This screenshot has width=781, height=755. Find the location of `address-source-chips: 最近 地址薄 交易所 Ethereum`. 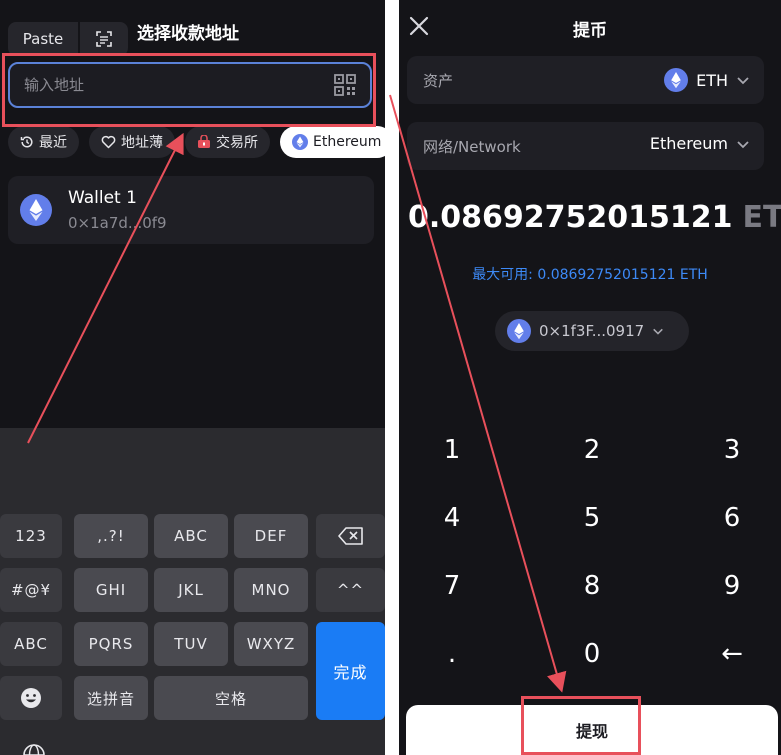

address-source-chips: 最近 地址薄 交易所 Ethereum is located at coordinates (196, 142).